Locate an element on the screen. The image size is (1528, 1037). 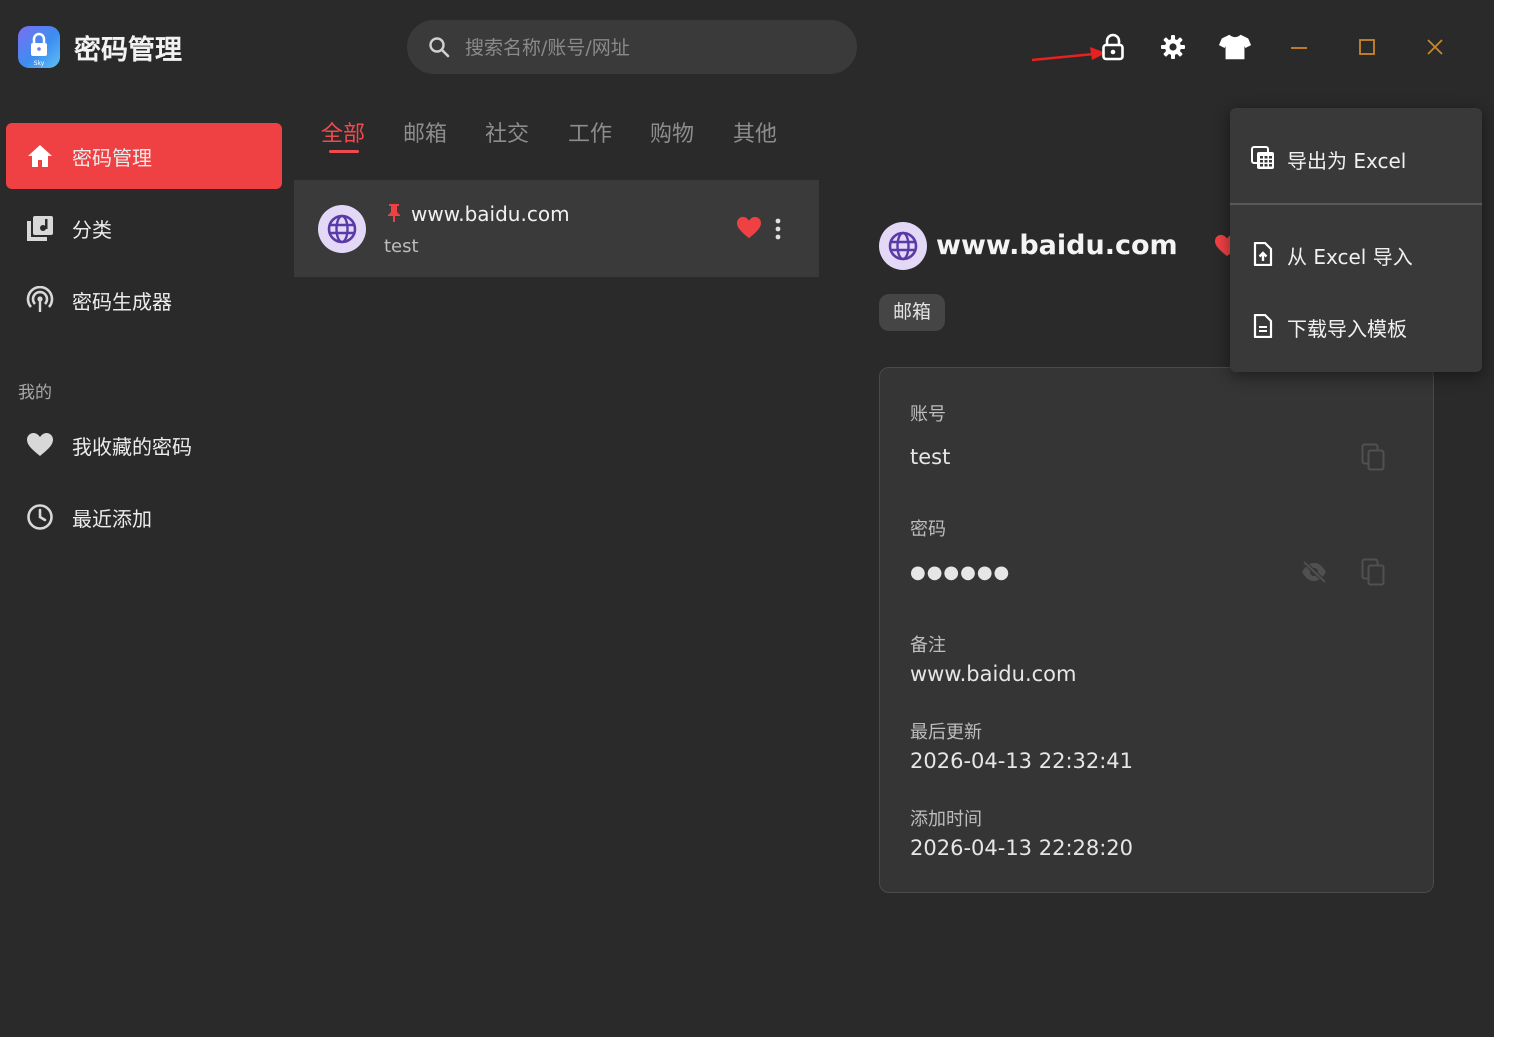
app-logo: Sky is located at coordinates (39, 47).